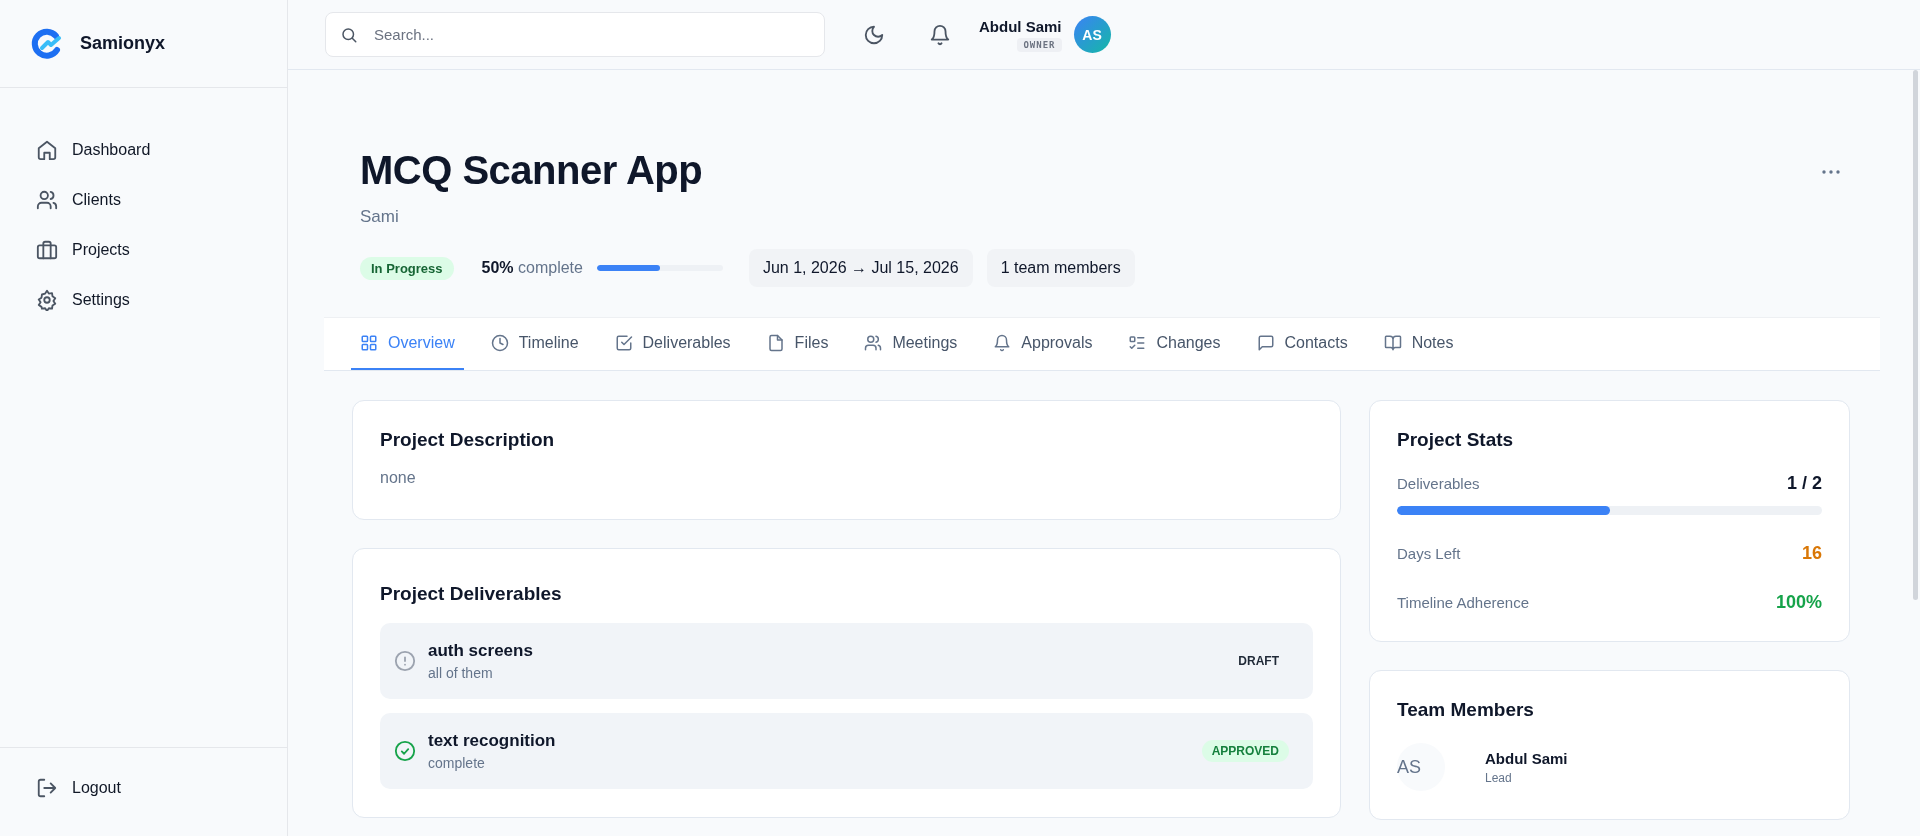 This screenshot has width=1920, height=836. What do you see at coordinates (623, 343) in the screenshot?
I see `checkbox-icon` at bounding box center [623, 343].